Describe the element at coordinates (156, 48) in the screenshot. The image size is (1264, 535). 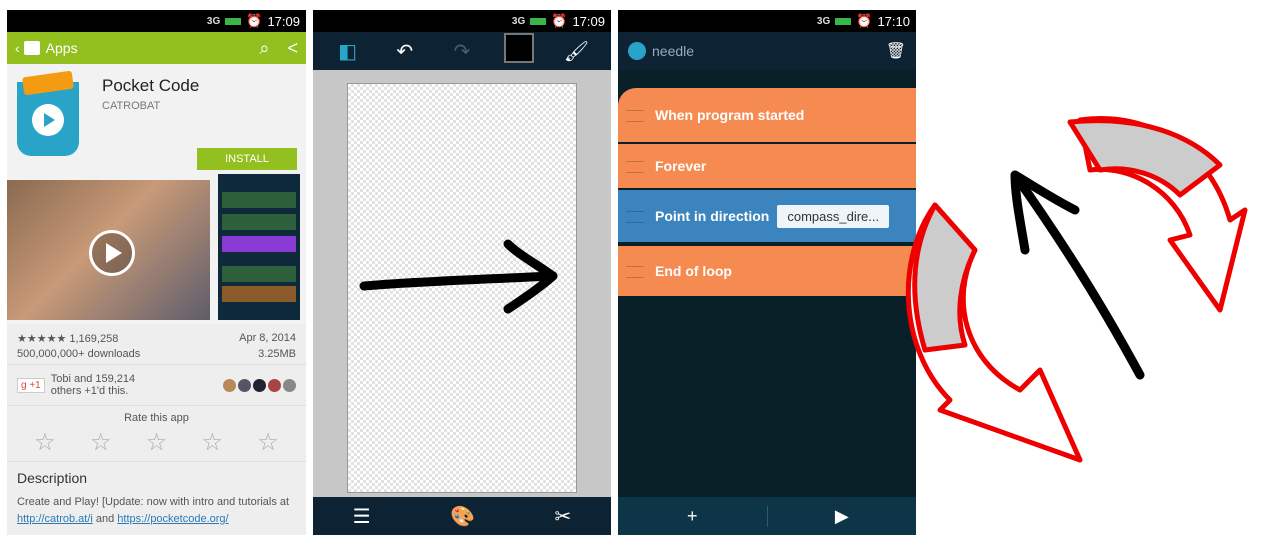
I see `store-action-bar: ‹ Apps ⌕ <` at that location.